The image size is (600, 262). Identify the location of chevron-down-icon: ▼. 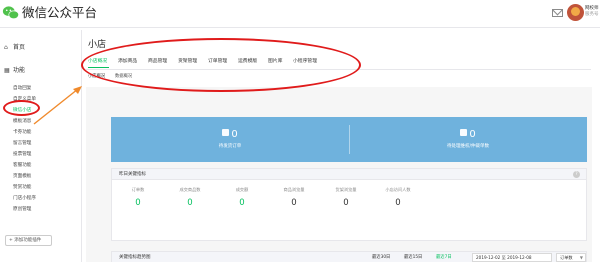
(581, 257).